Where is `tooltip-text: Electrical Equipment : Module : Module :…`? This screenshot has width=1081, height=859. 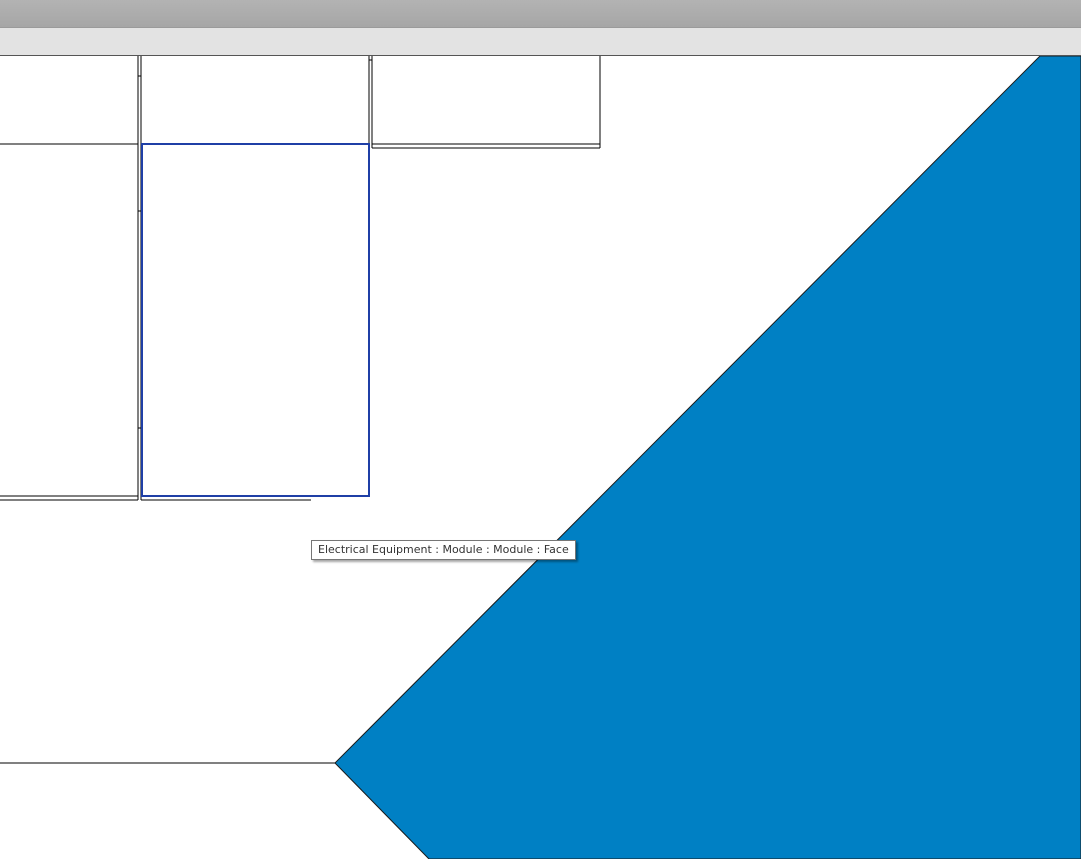
tooltip-text: Electrical Equipment : Module : Module :… is located at coordinates (443, 549).